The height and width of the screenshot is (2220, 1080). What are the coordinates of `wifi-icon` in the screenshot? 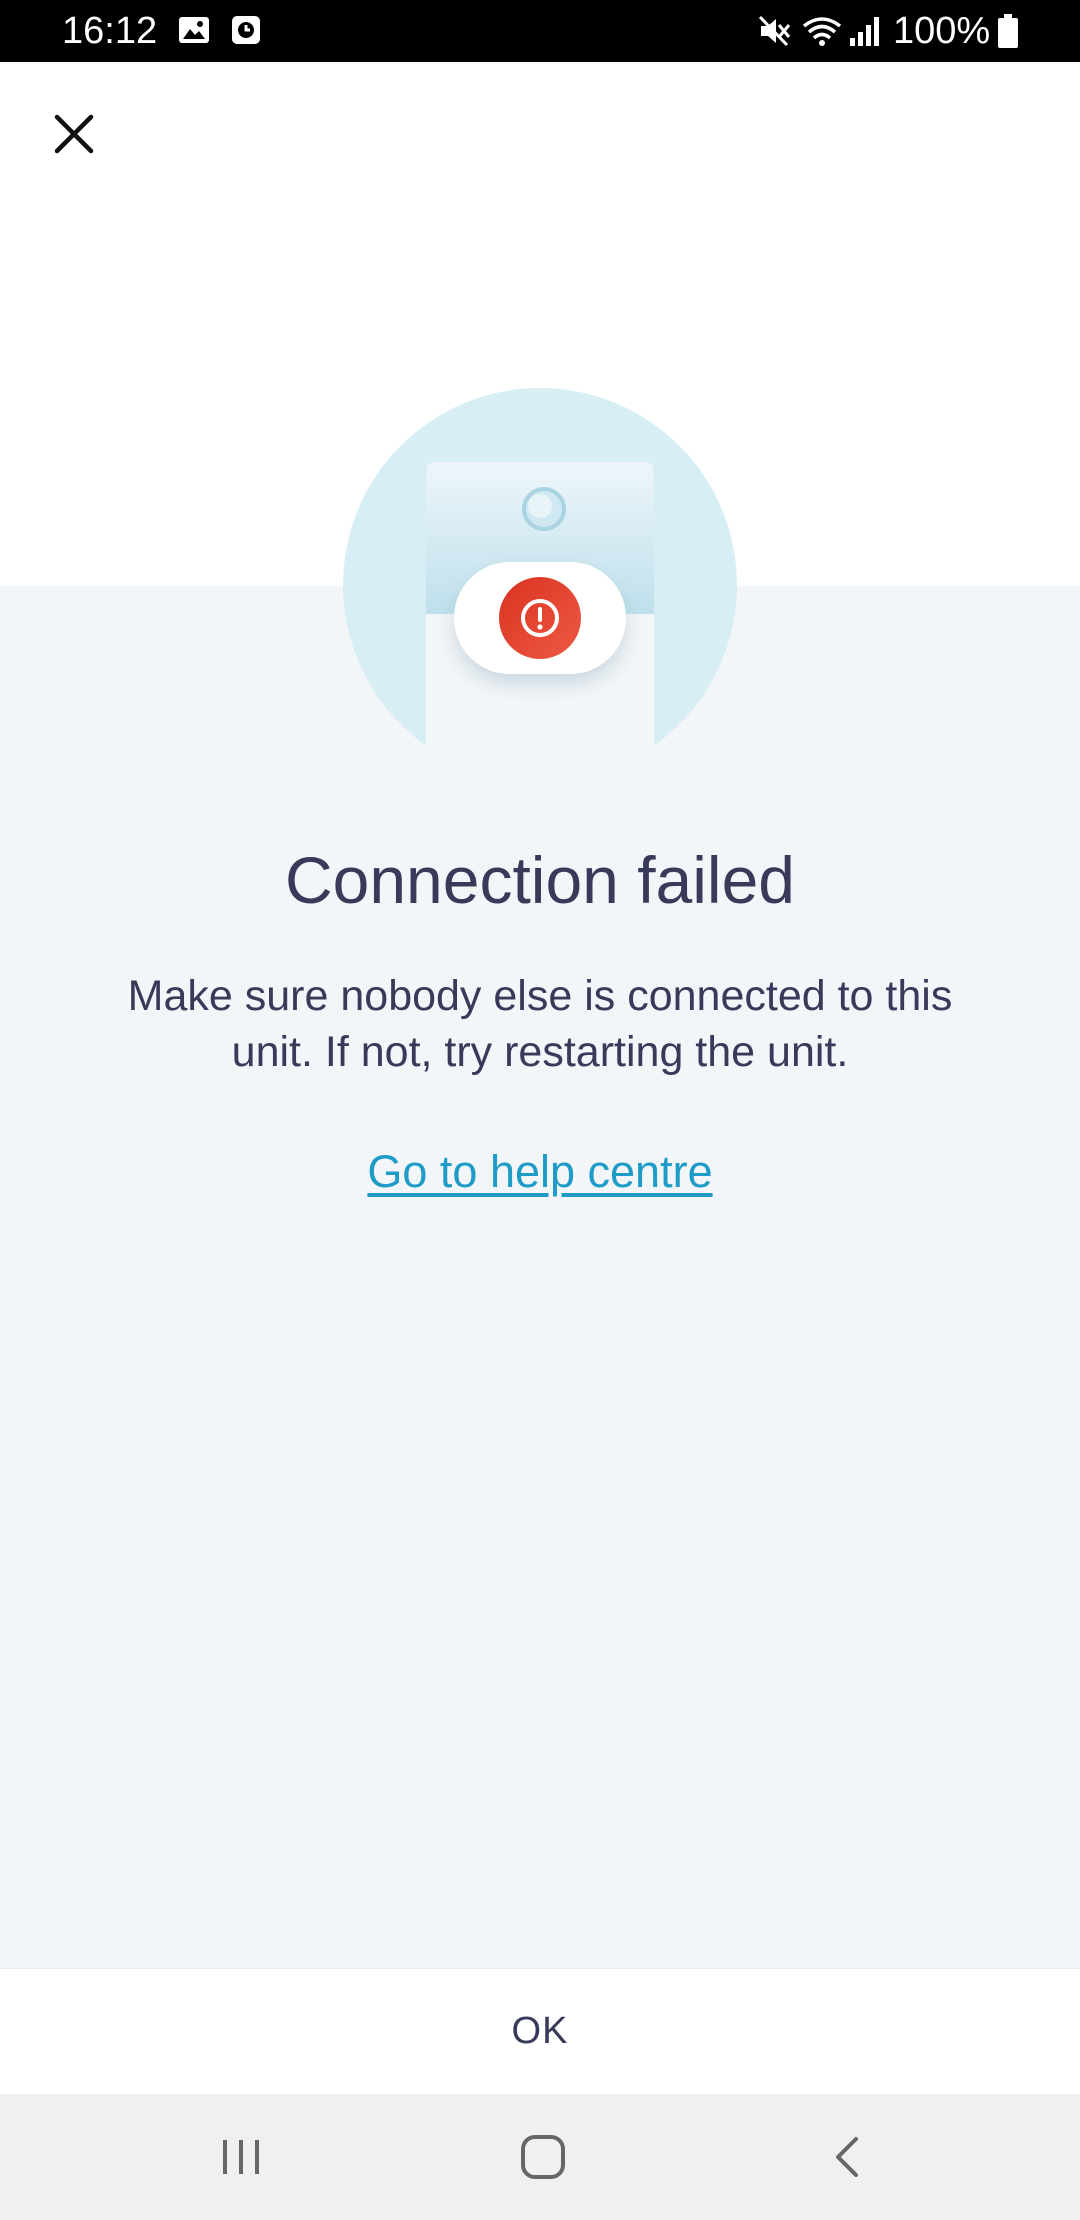 It's located at (822, 31).